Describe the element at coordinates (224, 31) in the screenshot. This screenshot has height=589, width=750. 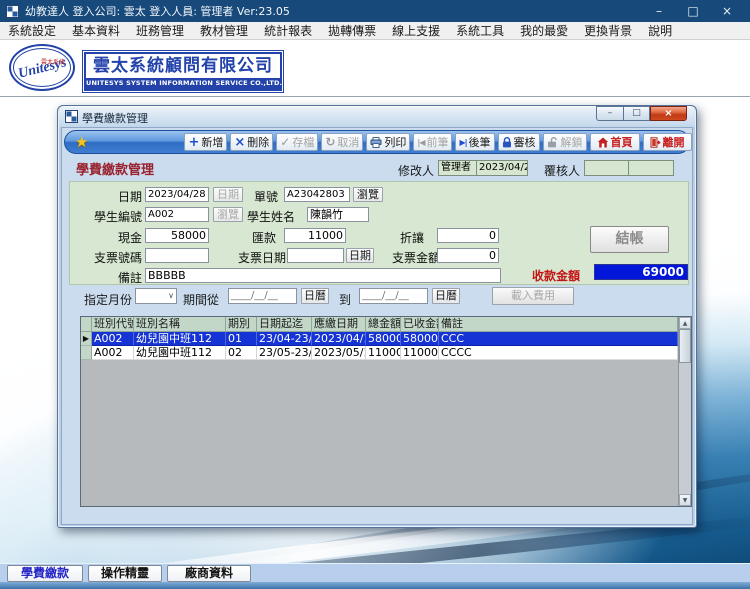
I see `menu-item-materials: 教材管理` at that location.